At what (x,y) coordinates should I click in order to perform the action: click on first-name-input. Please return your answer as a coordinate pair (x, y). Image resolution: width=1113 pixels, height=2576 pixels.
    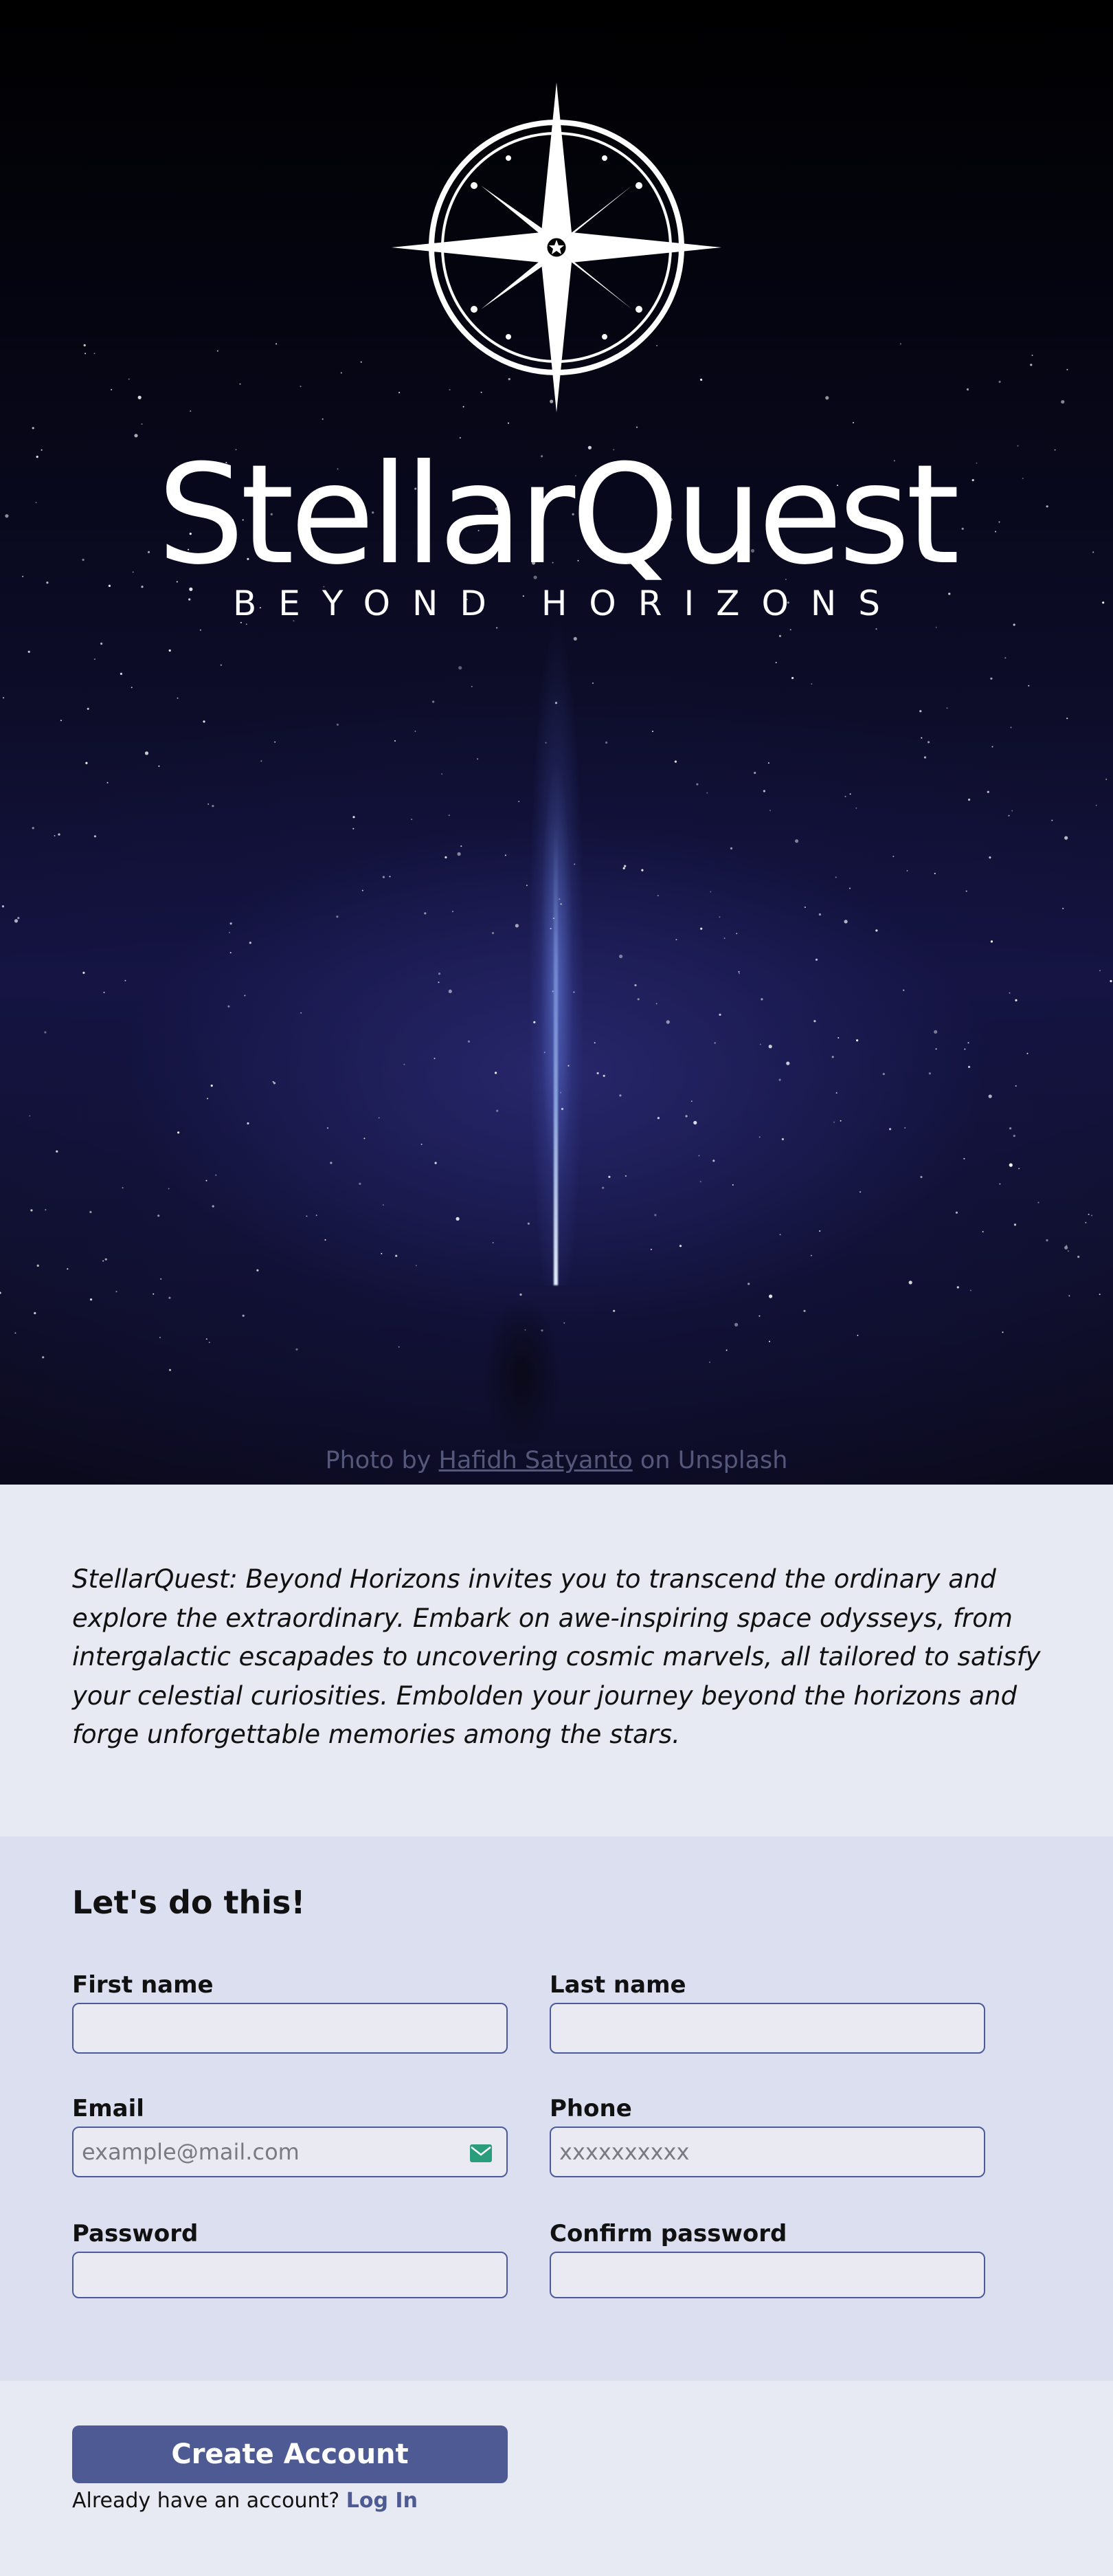
    Looking at the image, I should click on (290, 2028).